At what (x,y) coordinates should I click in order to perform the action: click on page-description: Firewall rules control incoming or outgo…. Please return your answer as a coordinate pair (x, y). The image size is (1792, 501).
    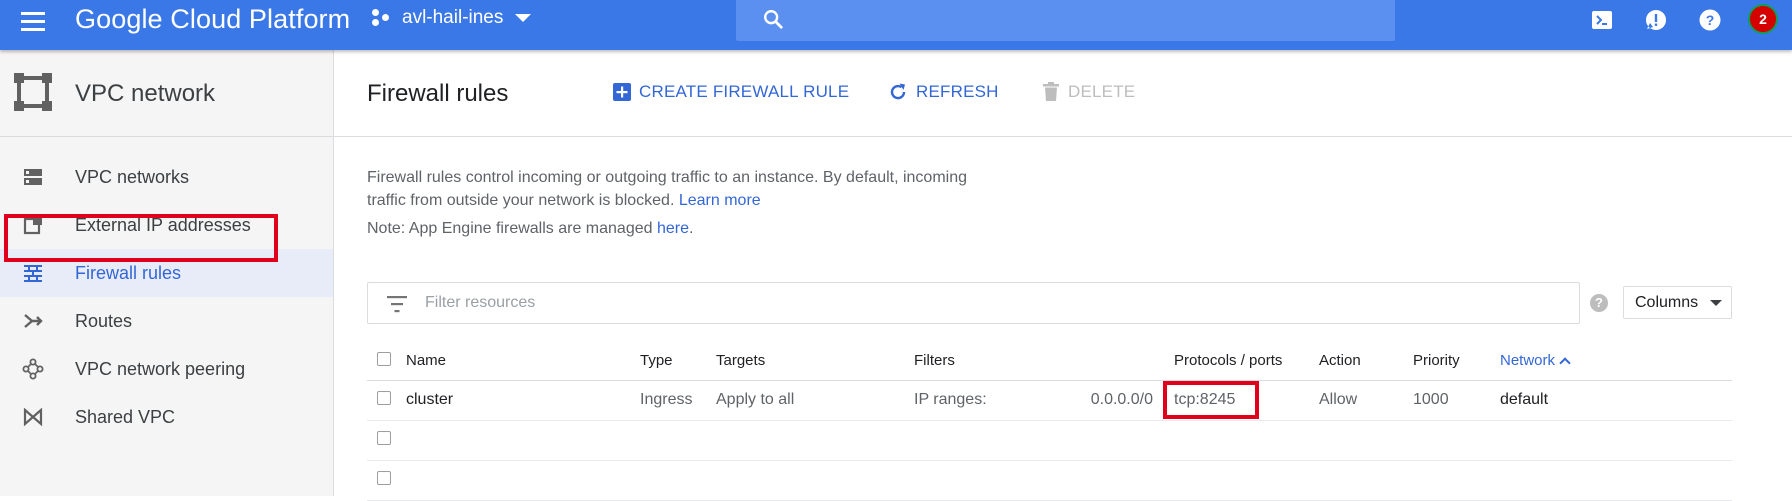
    Looking at the image, I should click on (677, 189).